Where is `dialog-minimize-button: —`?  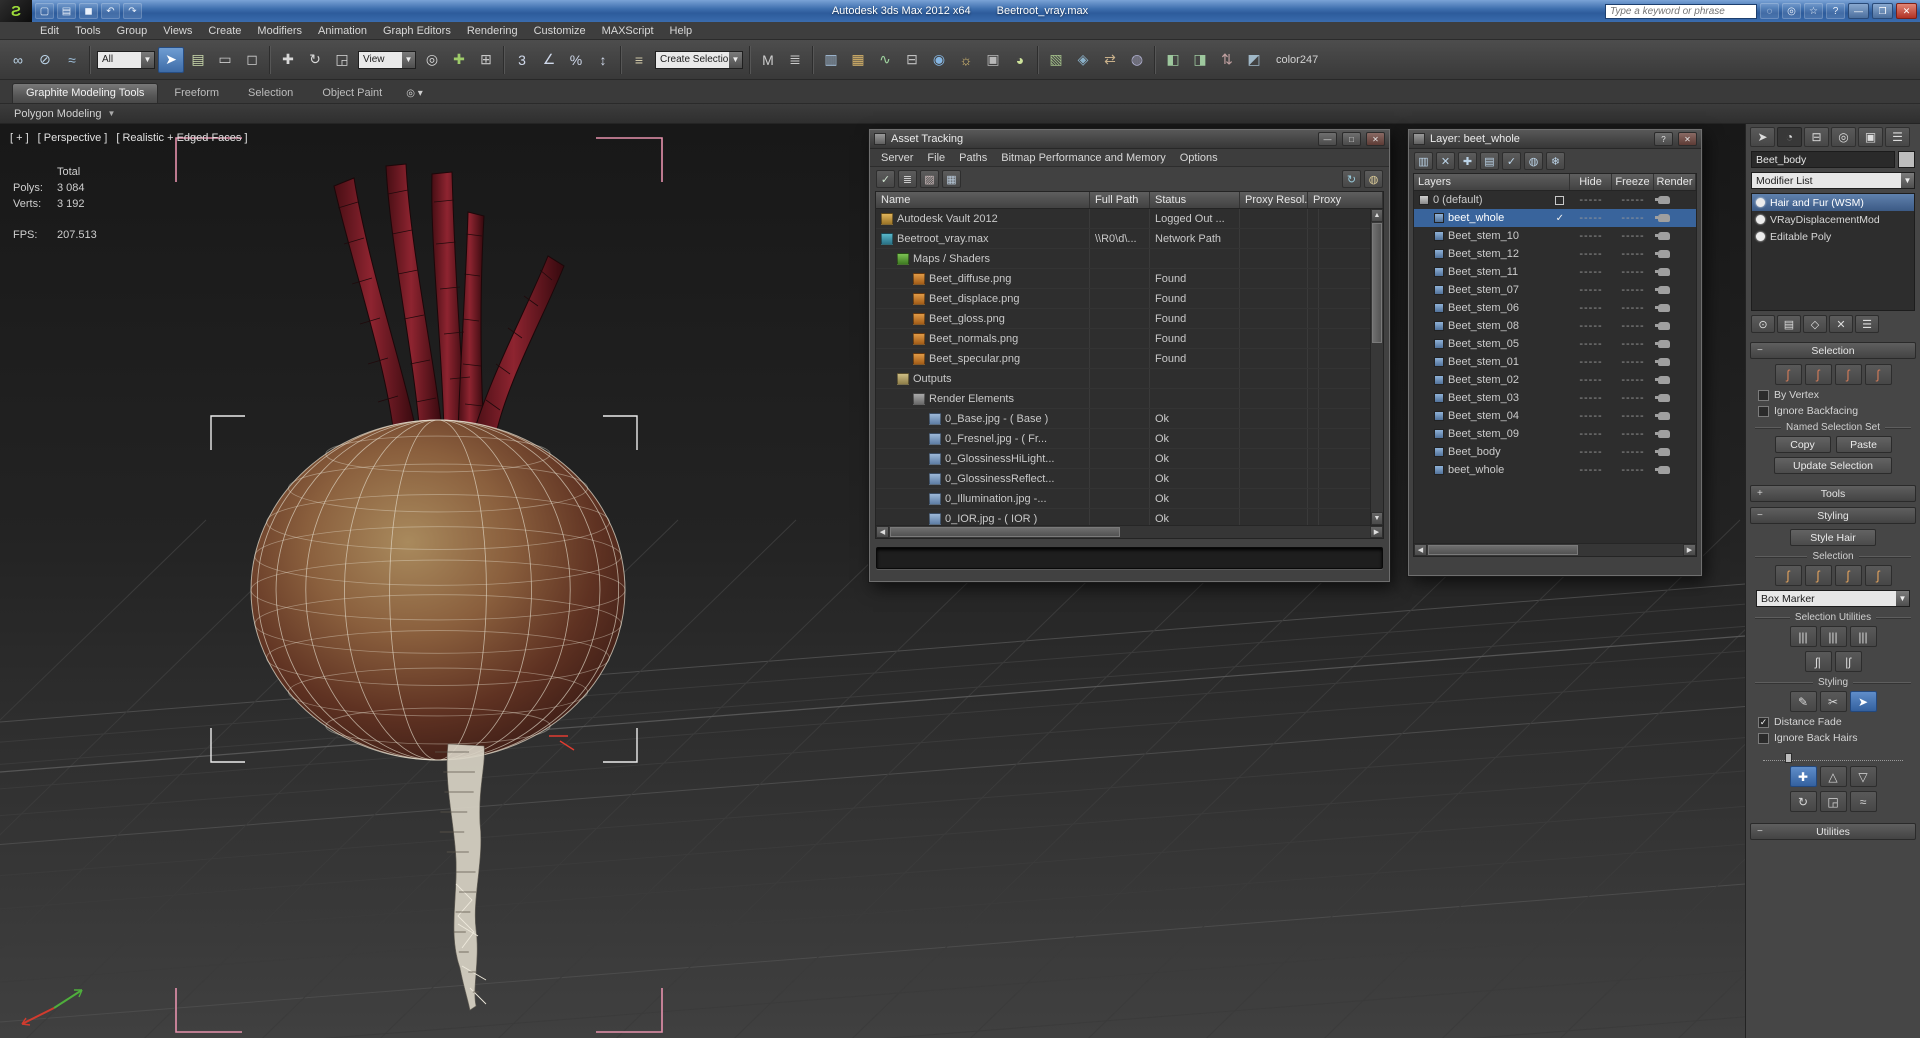 dialog-minimize-button: — is located at coordinates (1327, 139).